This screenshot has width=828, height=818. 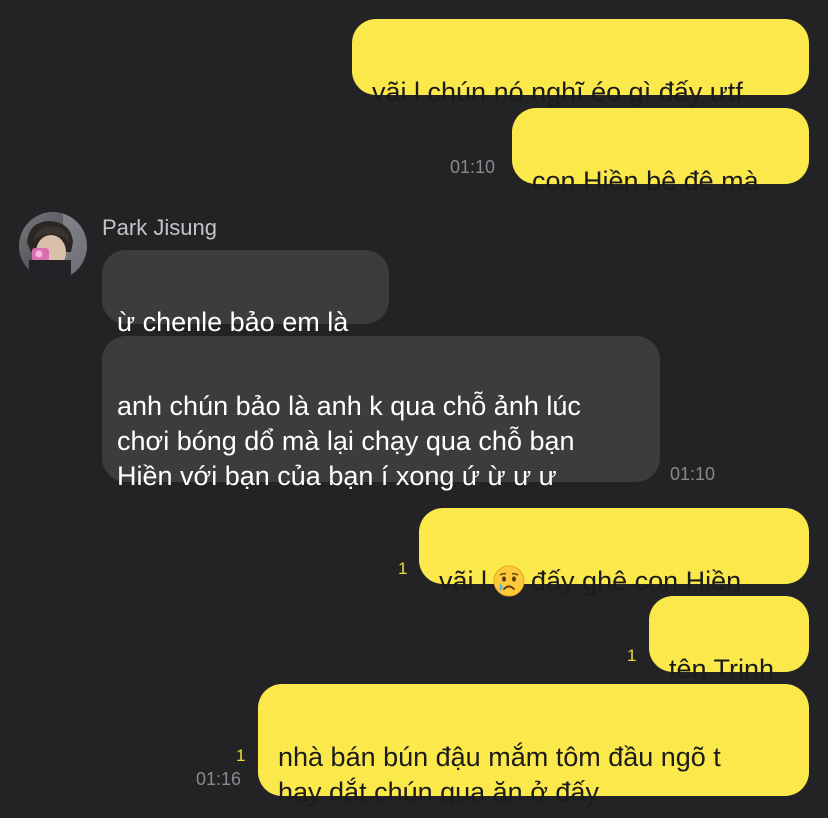 I want to click on message-text: con Hiền bê đê mà, so click(x=645, y=181).